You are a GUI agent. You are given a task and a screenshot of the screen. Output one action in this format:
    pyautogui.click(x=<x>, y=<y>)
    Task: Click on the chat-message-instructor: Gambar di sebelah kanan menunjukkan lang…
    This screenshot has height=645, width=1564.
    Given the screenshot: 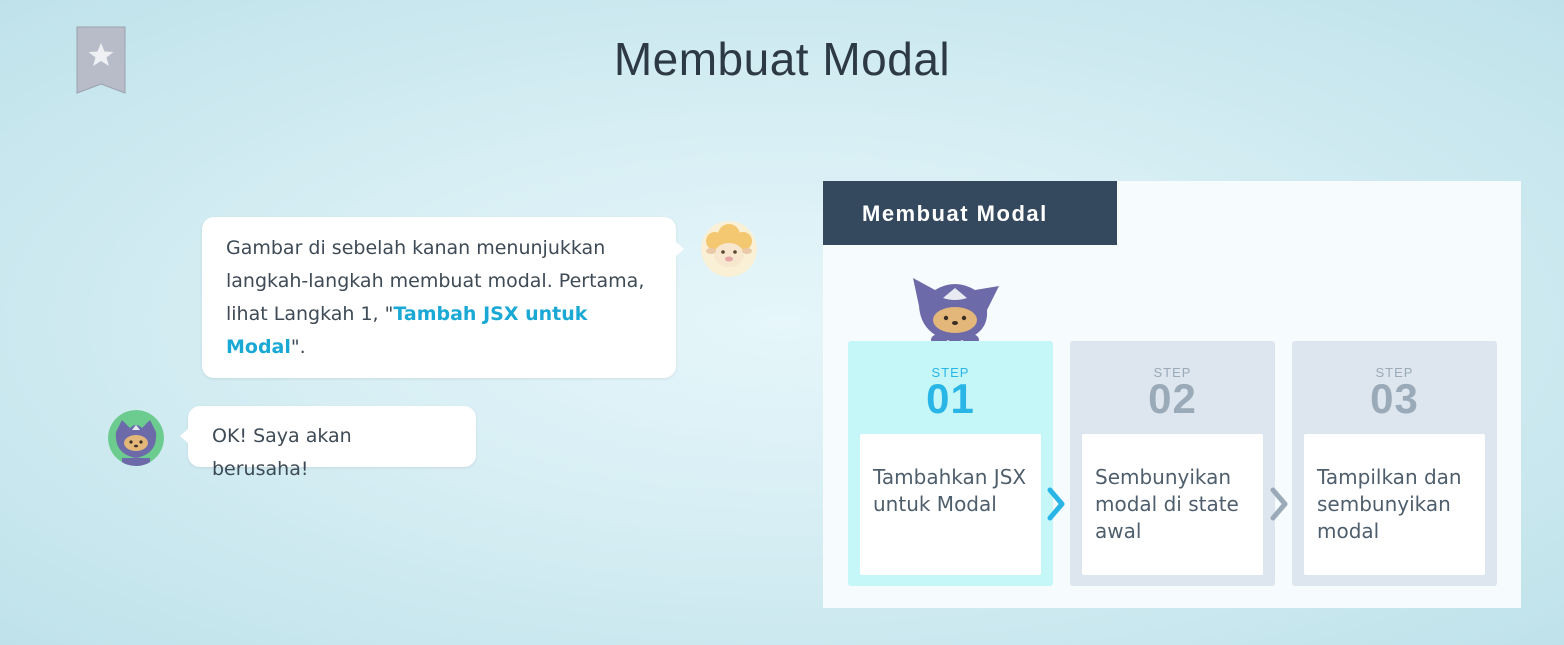 What is the action you would take?
    pyautogui.click(x=443, y=297)
    